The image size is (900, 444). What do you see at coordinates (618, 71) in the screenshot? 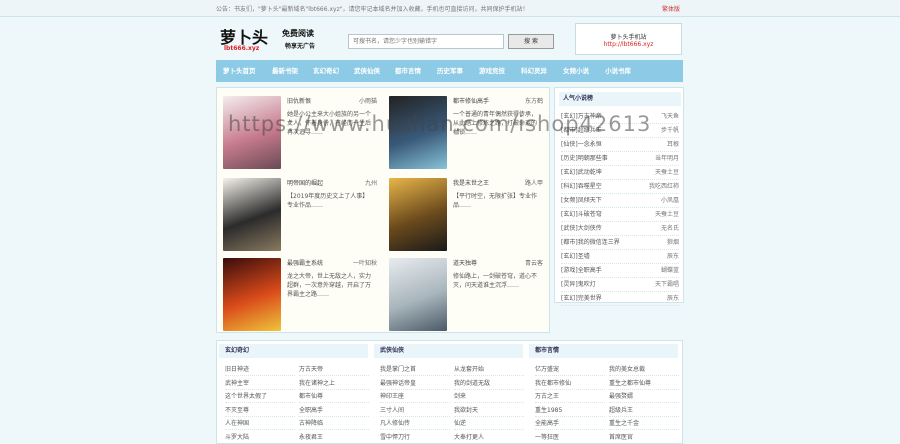
I see `nav-library: 小说书库` at bounding box center [618, 71].